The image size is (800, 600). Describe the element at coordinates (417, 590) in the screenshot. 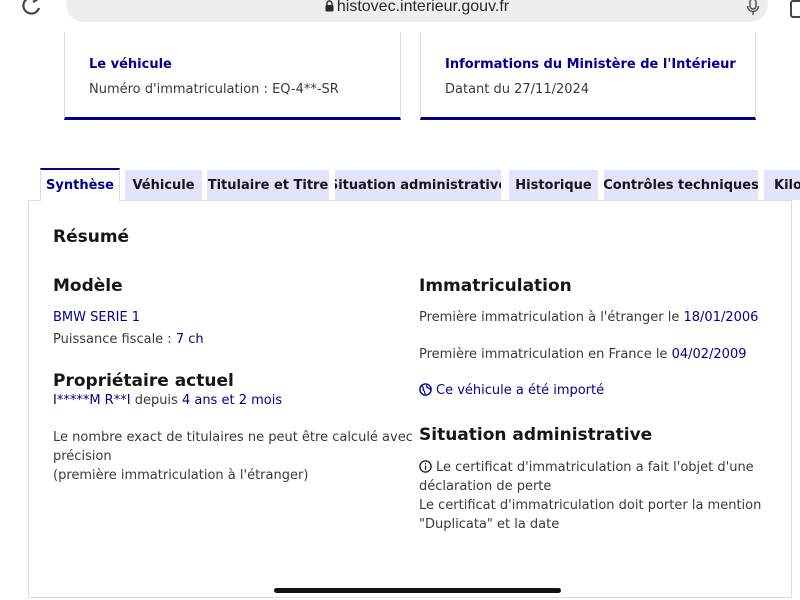

I see `home-indicator` at that location.